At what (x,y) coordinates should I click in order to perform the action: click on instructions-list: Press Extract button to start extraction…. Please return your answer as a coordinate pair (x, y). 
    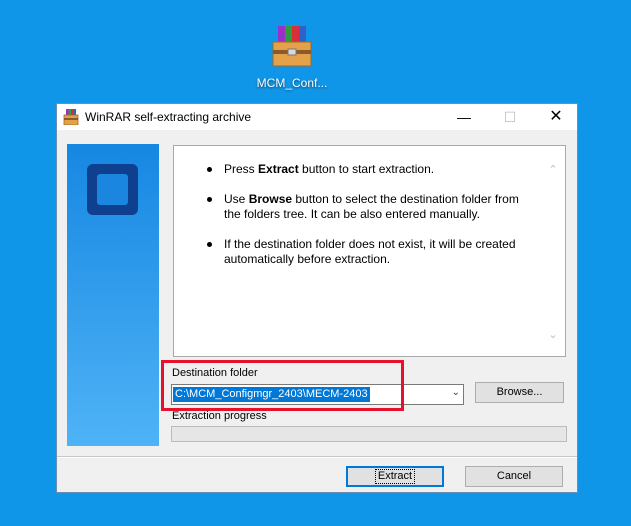
    Looking at the image, I should click on (367, 222).